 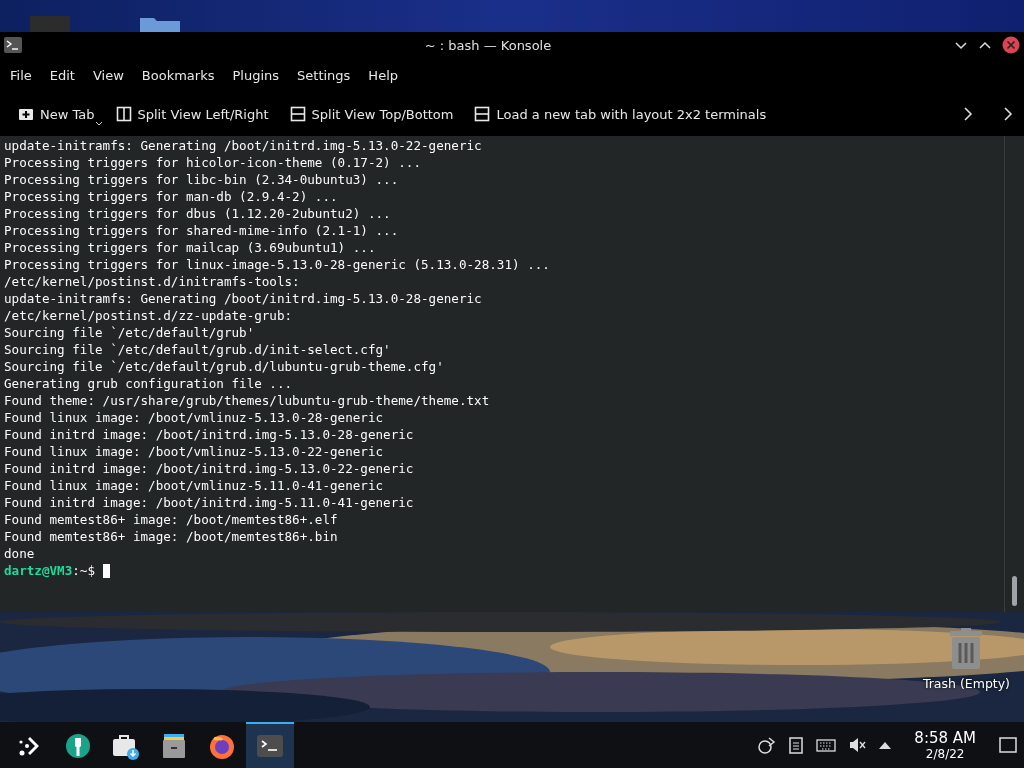 I want to click on terminal-line: Found memtest86+ image: /boot/memtest86+.bin, so click(x=171, y=536).